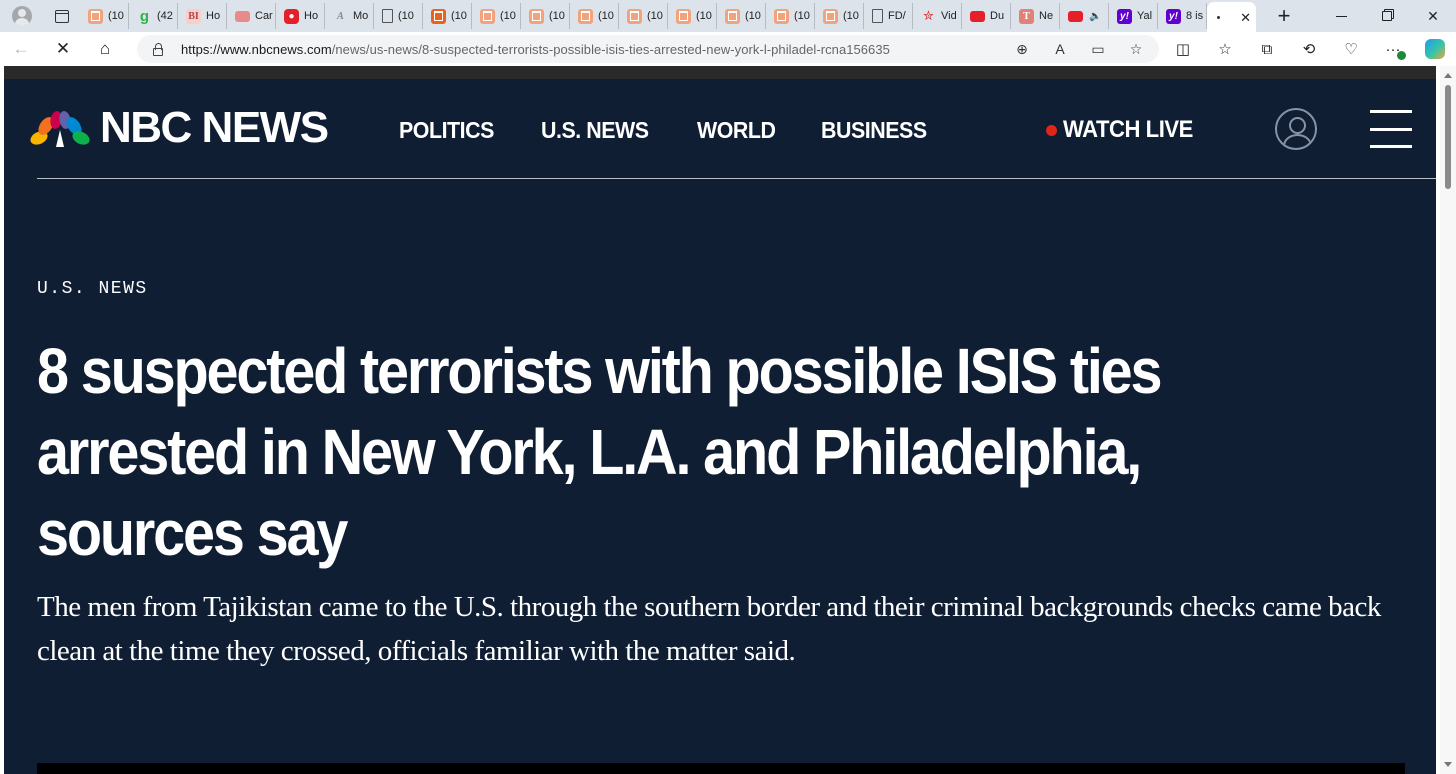 Image resolution: width=1456 pixels, height=774 pixels. What do you see at coordinates (667, 130) in the screenshot?
I see `main-nav: POLITICS U.S. NEWS WORLD BUSINESS` at bounding box center [667, 130].